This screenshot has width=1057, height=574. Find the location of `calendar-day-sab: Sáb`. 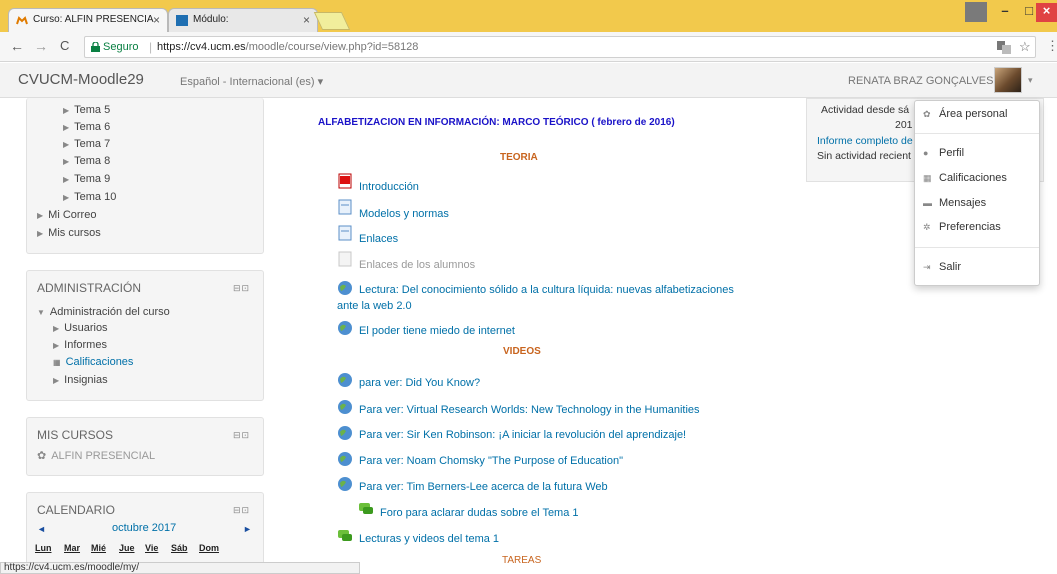

calendar-day-sab: Sáb is located at coordinates (179, 548).